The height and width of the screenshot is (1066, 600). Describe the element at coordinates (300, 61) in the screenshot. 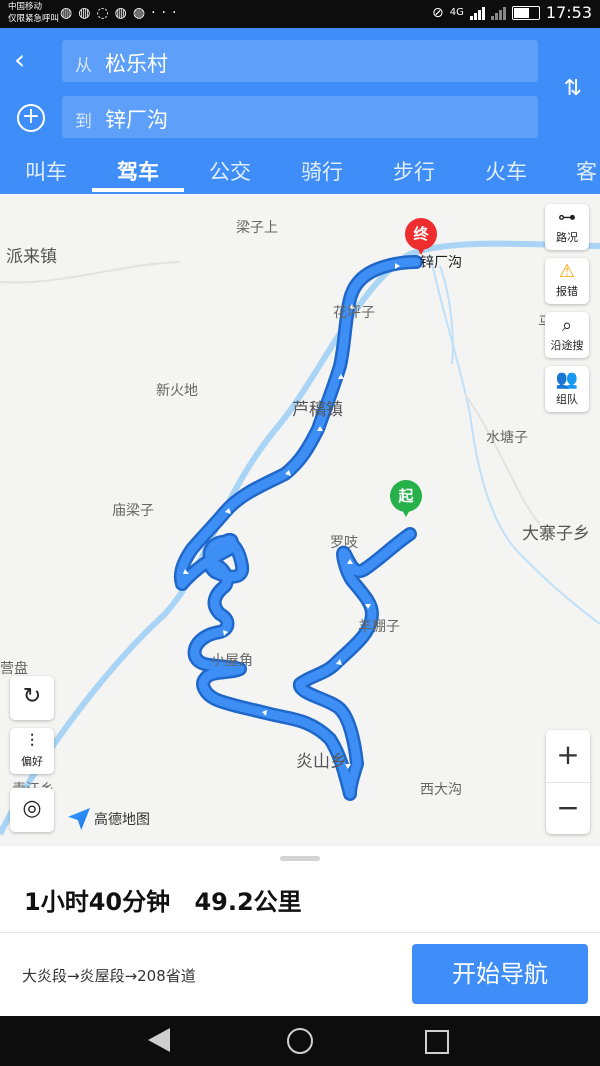

I see `origin-field: 从 松乐村` at that location.